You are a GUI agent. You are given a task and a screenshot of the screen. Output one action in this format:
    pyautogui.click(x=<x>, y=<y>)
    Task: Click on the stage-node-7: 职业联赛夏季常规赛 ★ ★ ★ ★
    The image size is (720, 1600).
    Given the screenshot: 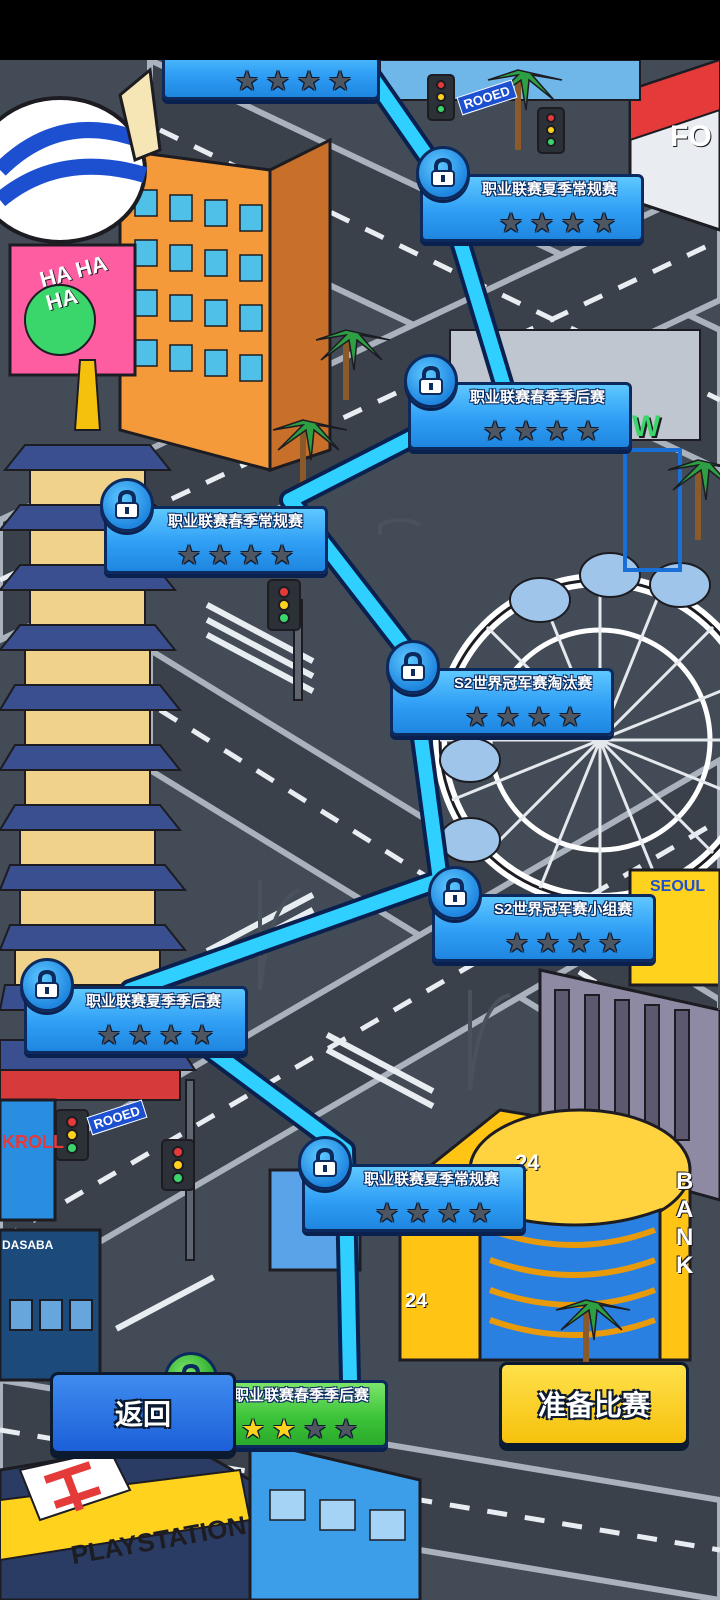 What is the action you would take?
    pyautogui.click(x=412, y=1184)
    